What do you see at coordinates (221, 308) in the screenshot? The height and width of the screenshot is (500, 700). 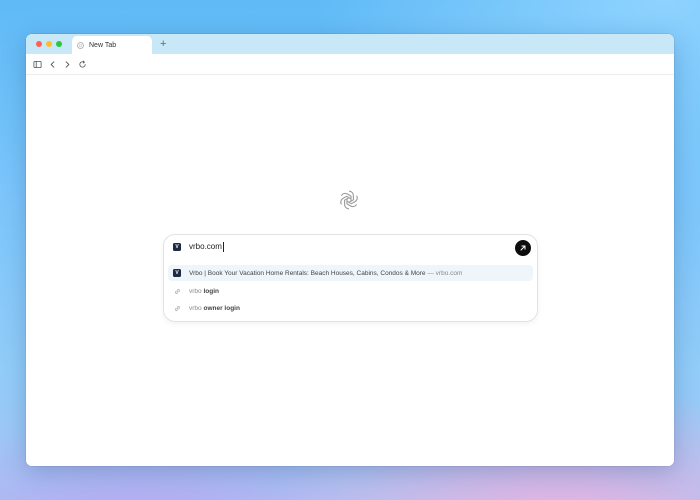 I see `suggestion-suffix: owner login` at bounding box center [221, 308].